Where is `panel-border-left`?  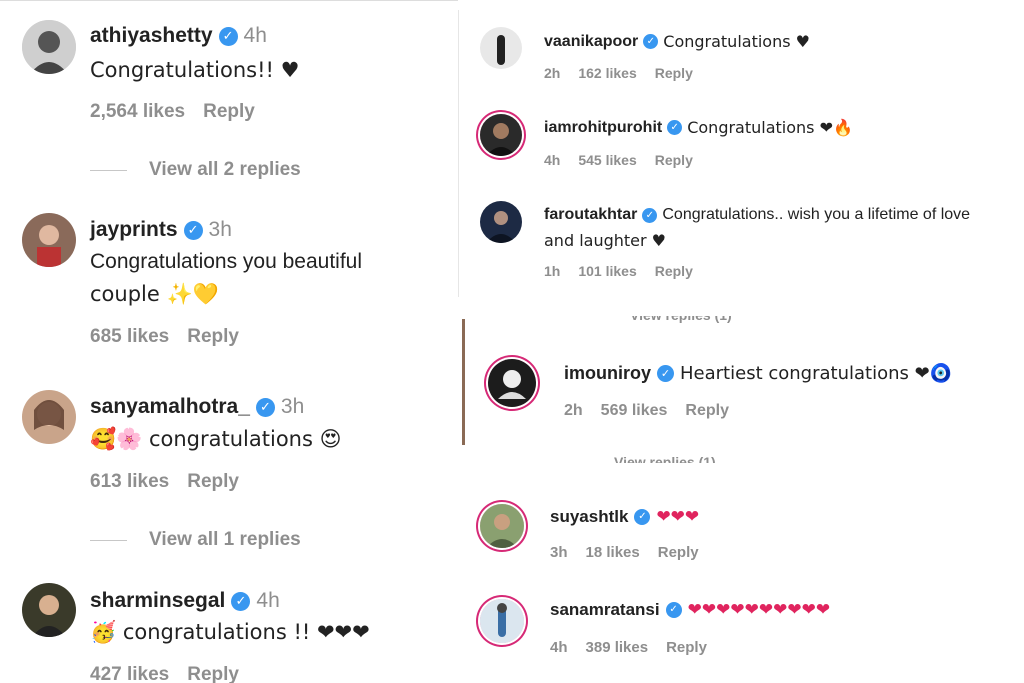
panel-border-left is located at coordinates (458, 153).